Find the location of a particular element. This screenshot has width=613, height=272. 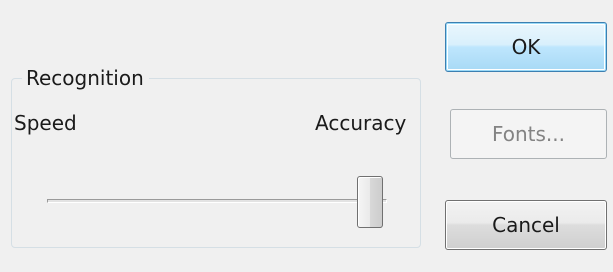

recognition-slider-track is located at coordinates (217, 201).